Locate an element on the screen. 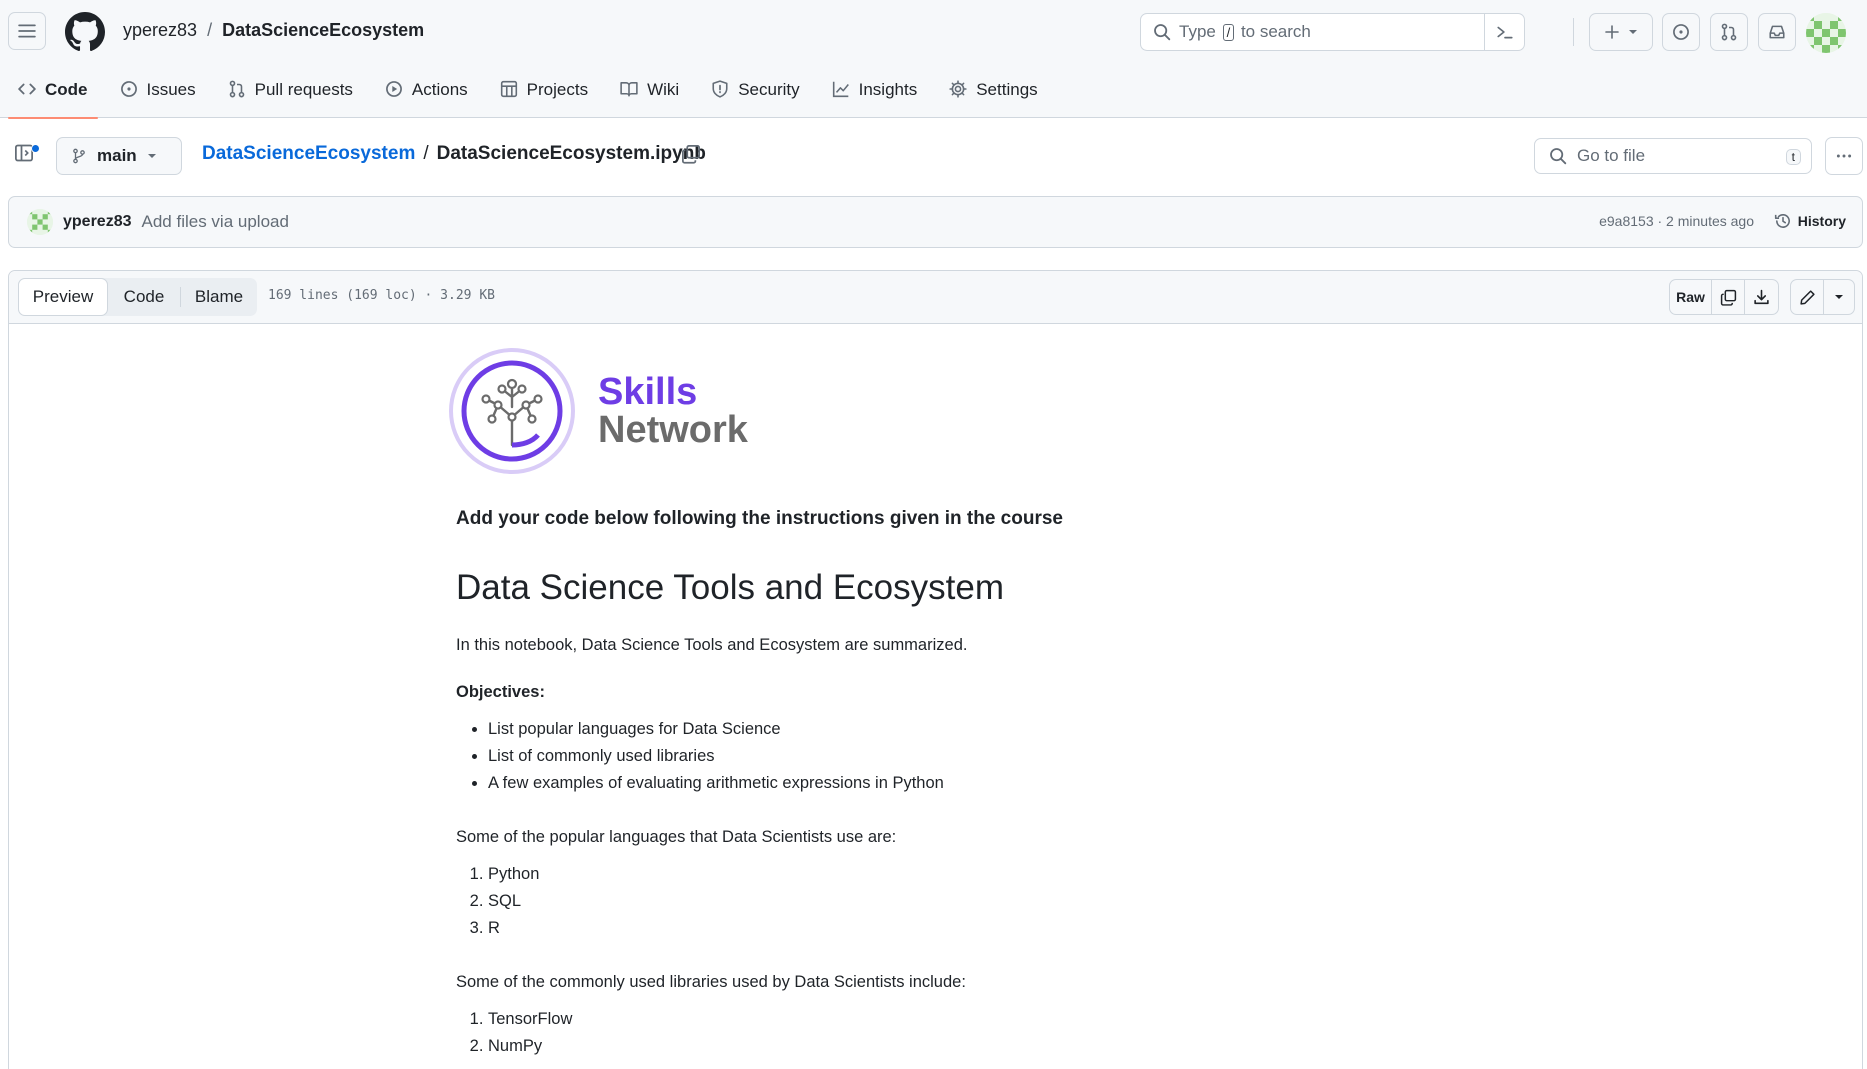 This screenshot has width=1867, height=1069. search-suffix: to search is located at coordinates (1275, 31).